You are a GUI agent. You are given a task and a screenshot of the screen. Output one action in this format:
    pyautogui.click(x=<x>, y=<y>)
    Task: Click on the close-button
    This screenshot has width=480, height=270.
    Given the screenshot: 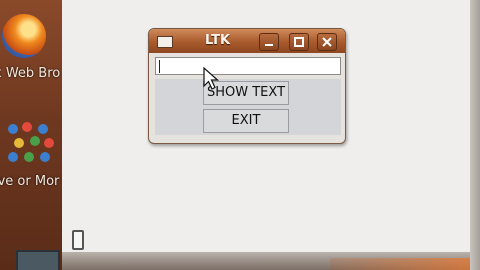 What is the action you would take?
    pyautogui.click(x=327, y=42)
    